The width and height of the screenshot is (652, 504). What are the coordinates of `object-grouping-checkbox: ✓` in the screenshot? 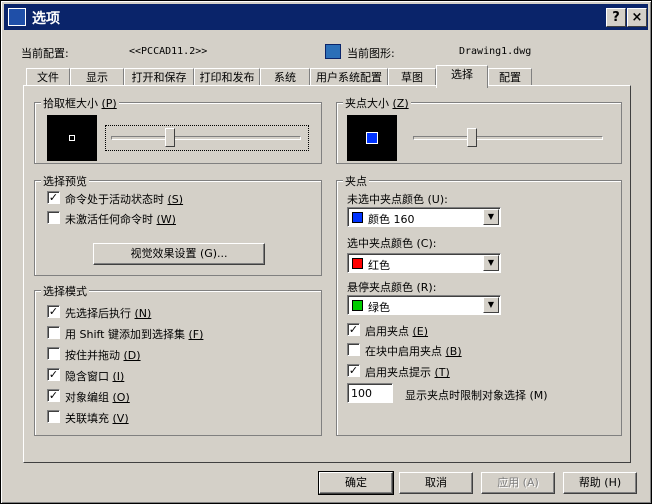 It's located at (53, 395).